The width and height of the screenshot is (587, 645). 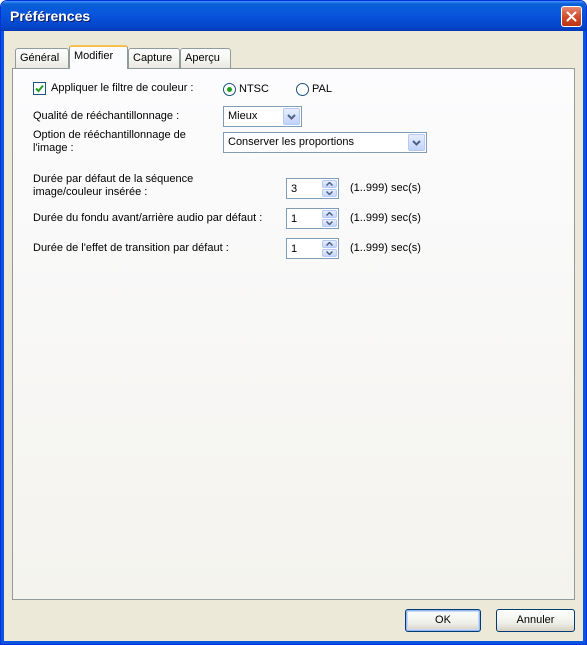 What do you see at coordinates (202, 58) in the screenshot?
I see `tab-label: Aperçu` at bounding box center [202, 58].